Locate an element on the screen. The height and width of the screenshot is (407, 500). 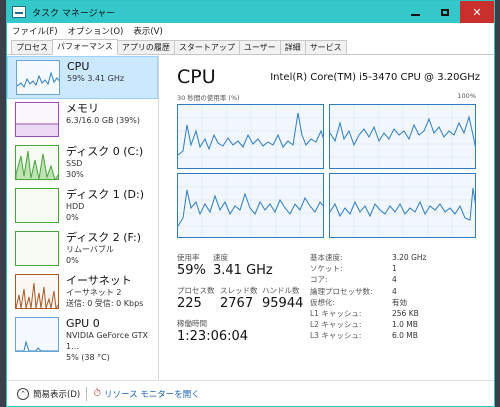
sidebar-detail: 5% (38 °C) is located at coordinates (88, 357).